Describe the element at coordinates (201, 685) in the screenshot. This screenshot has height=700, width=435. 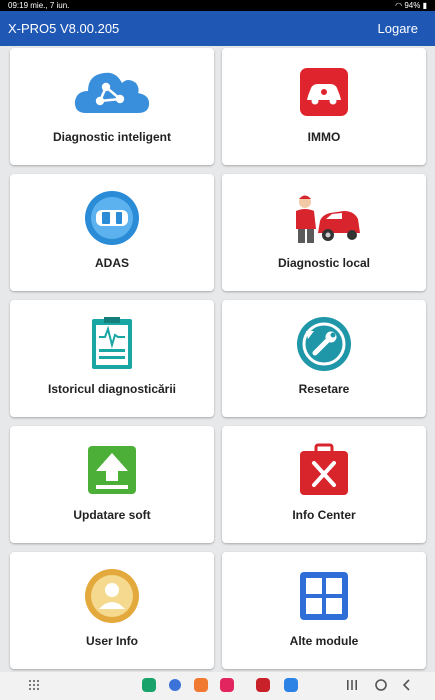
I see `contacts-app-icon` at that location.